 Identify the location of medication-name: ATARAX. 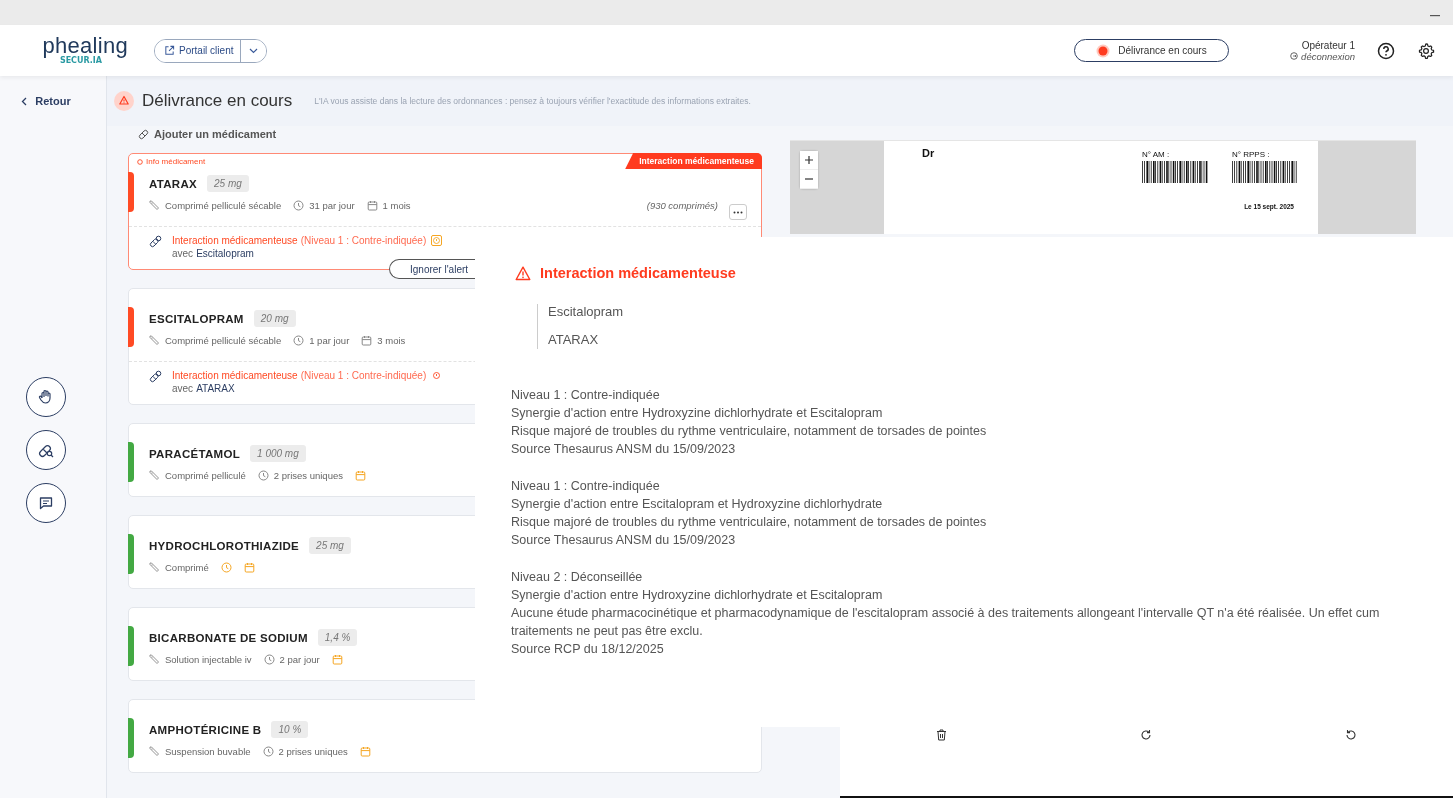
(173, 183).